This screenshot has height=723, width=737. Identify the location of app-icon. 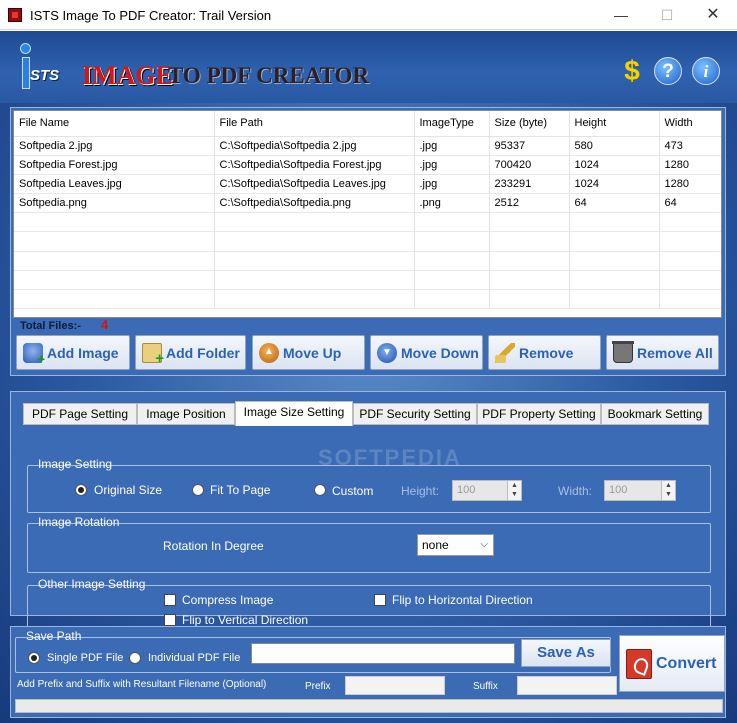
(15, 15).